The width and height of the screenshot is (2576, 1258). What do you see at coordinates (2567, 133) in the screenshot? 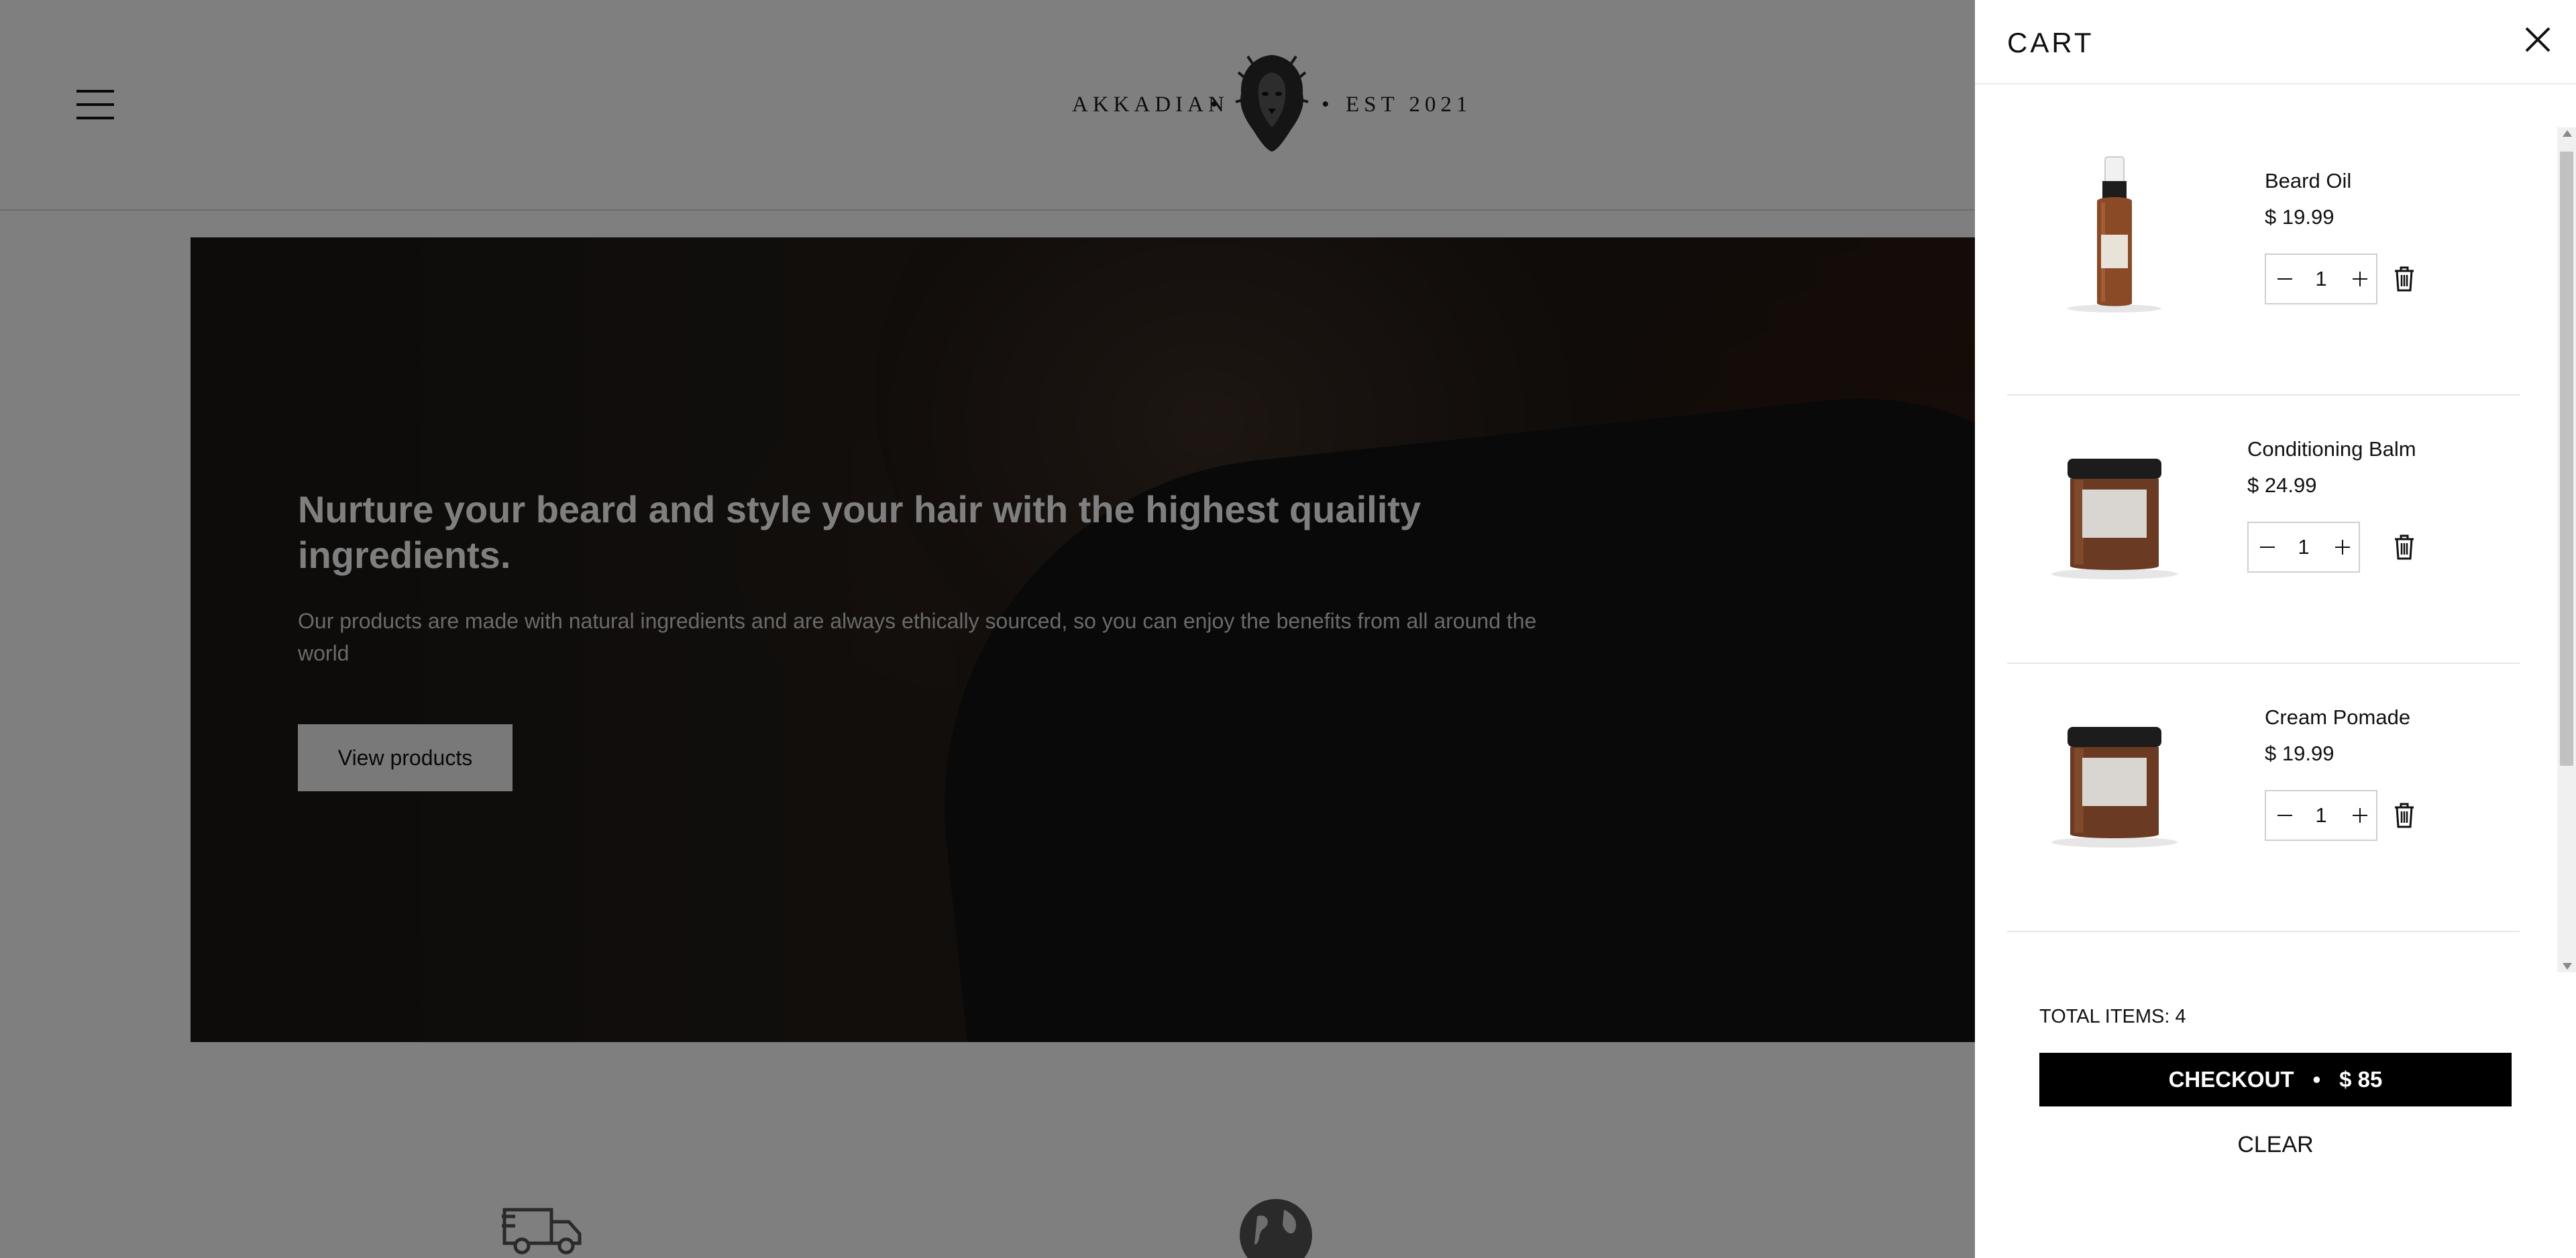
I see `scroll-up-arrow-icon` at bounding box center [2567, 133].